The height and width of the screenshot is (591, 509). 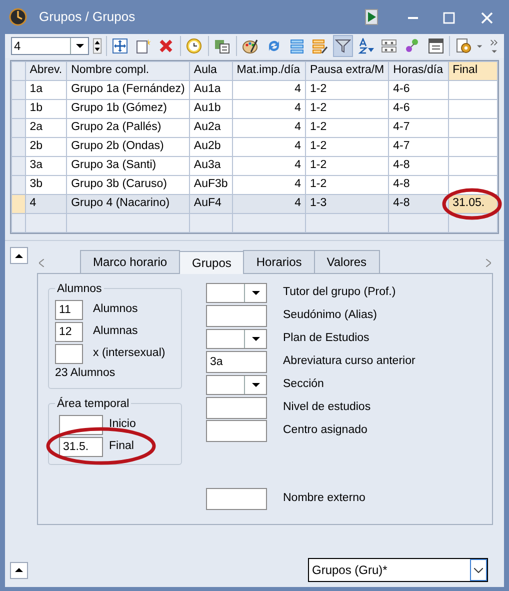 I want to click on view-selector: Grupos (Gru)*, so click(x=398, y=570).